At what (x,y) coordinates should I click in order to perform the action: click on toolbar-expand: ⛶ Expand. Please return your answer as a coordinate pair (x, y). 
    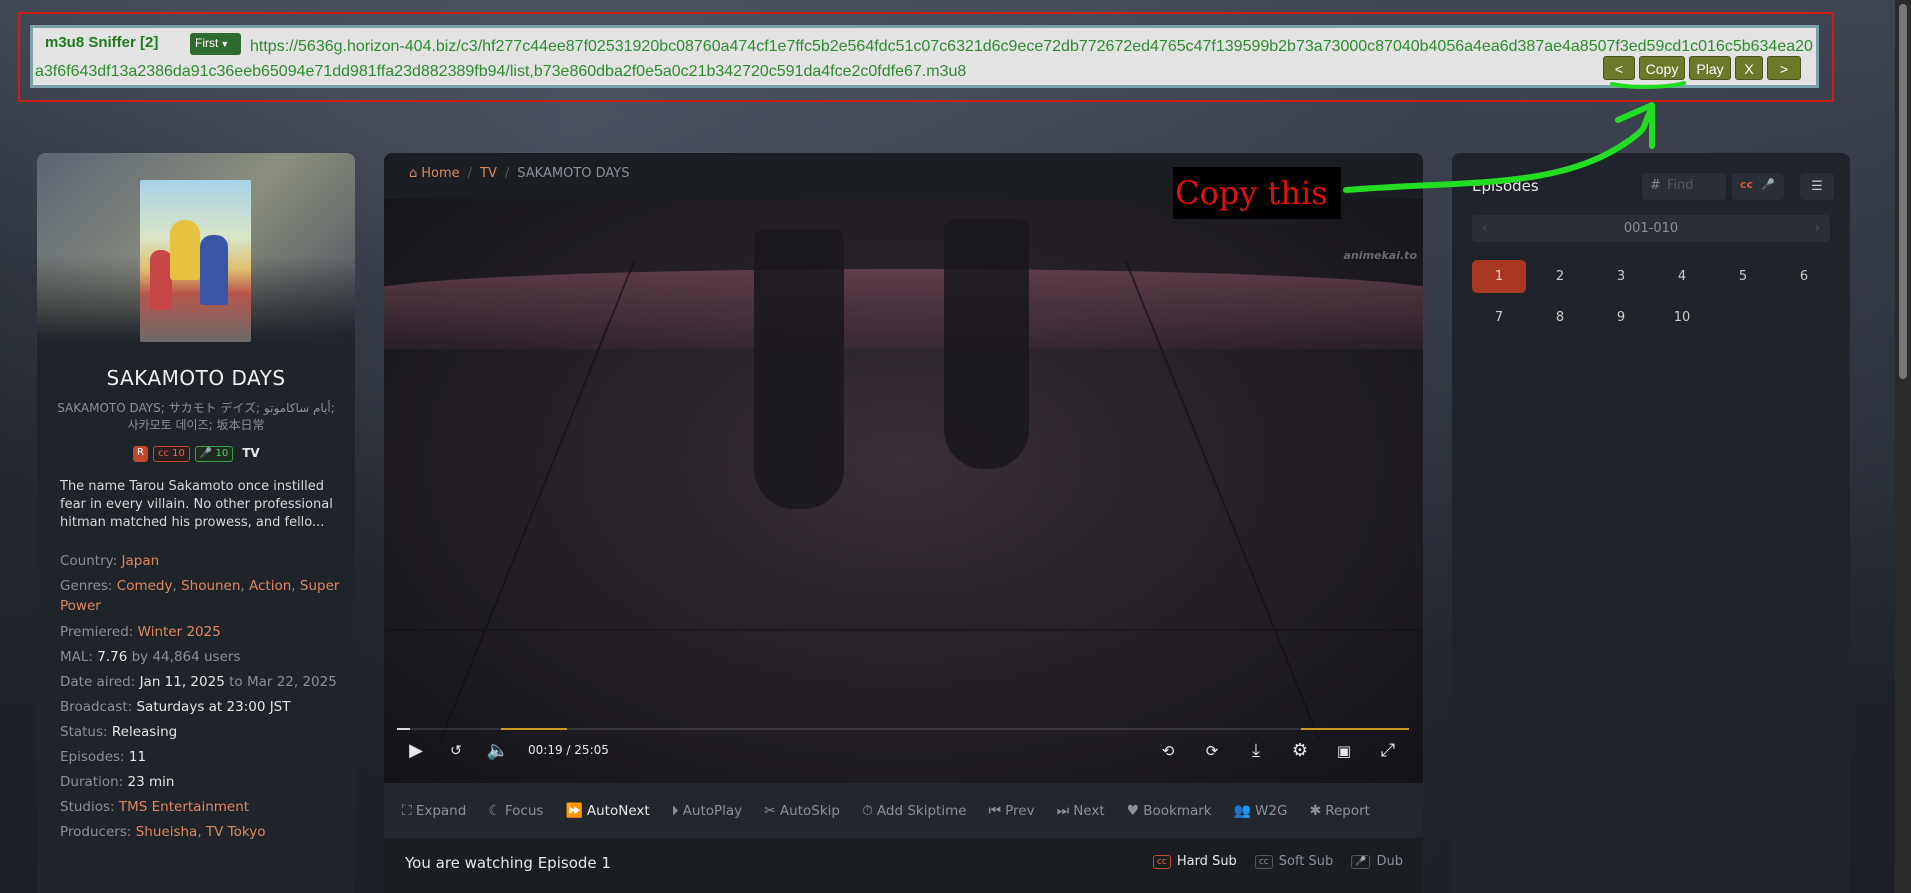
    Looking at the image, I should click on (434, 811).